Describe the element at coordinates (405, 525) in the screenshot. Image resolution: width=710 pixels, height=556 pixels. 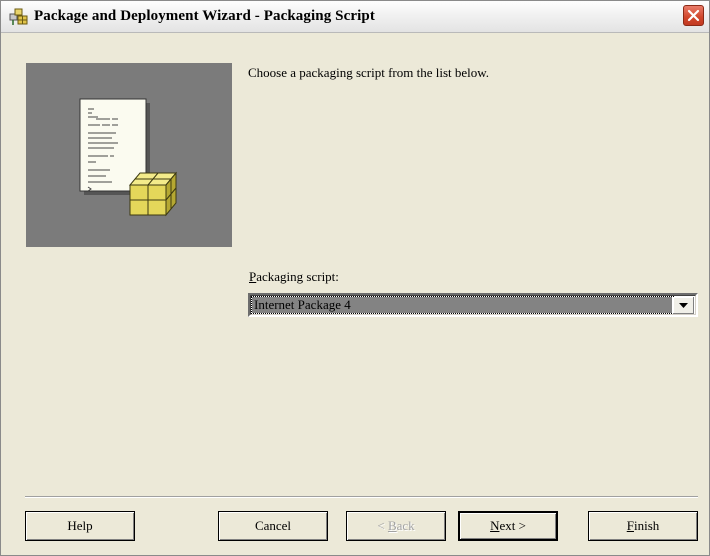
I see `back-button-rest: ack` at that location.